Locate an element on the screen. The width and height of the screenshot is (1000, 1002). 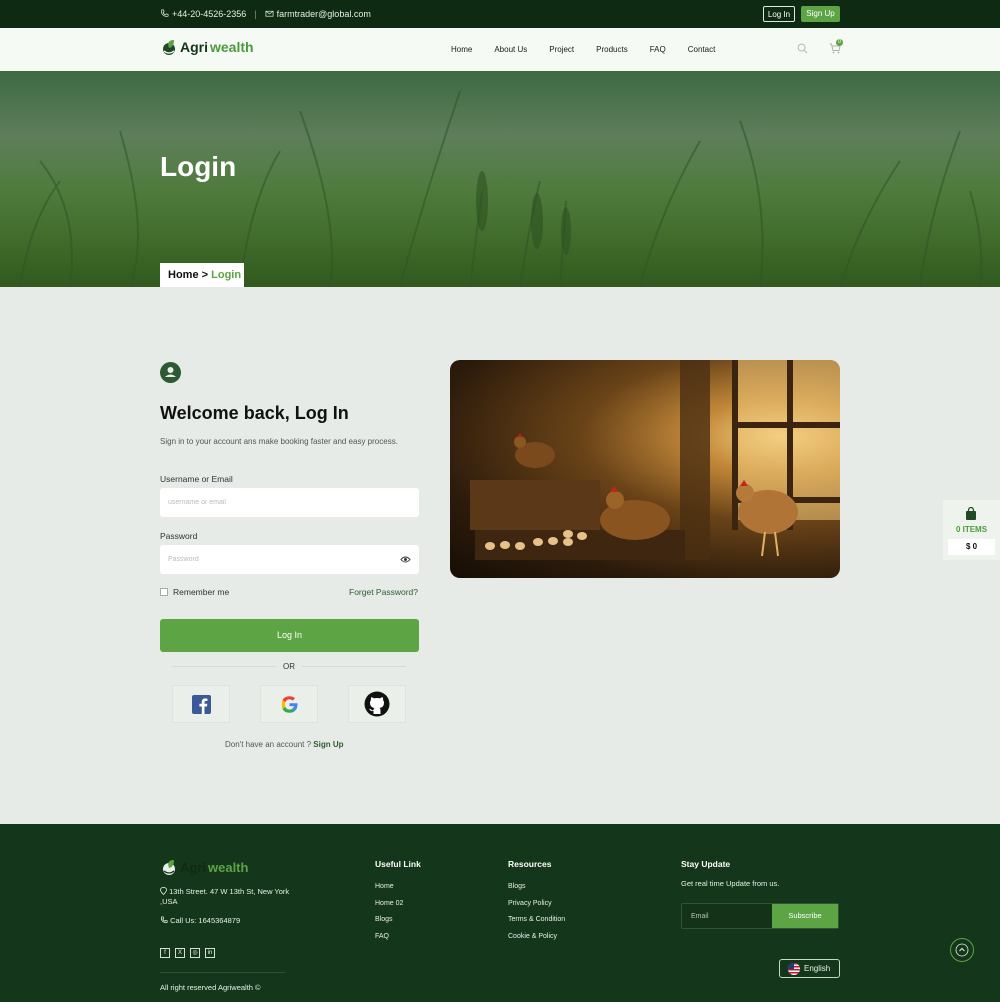
chicken-coop-image is located at coordinates (645, 469).